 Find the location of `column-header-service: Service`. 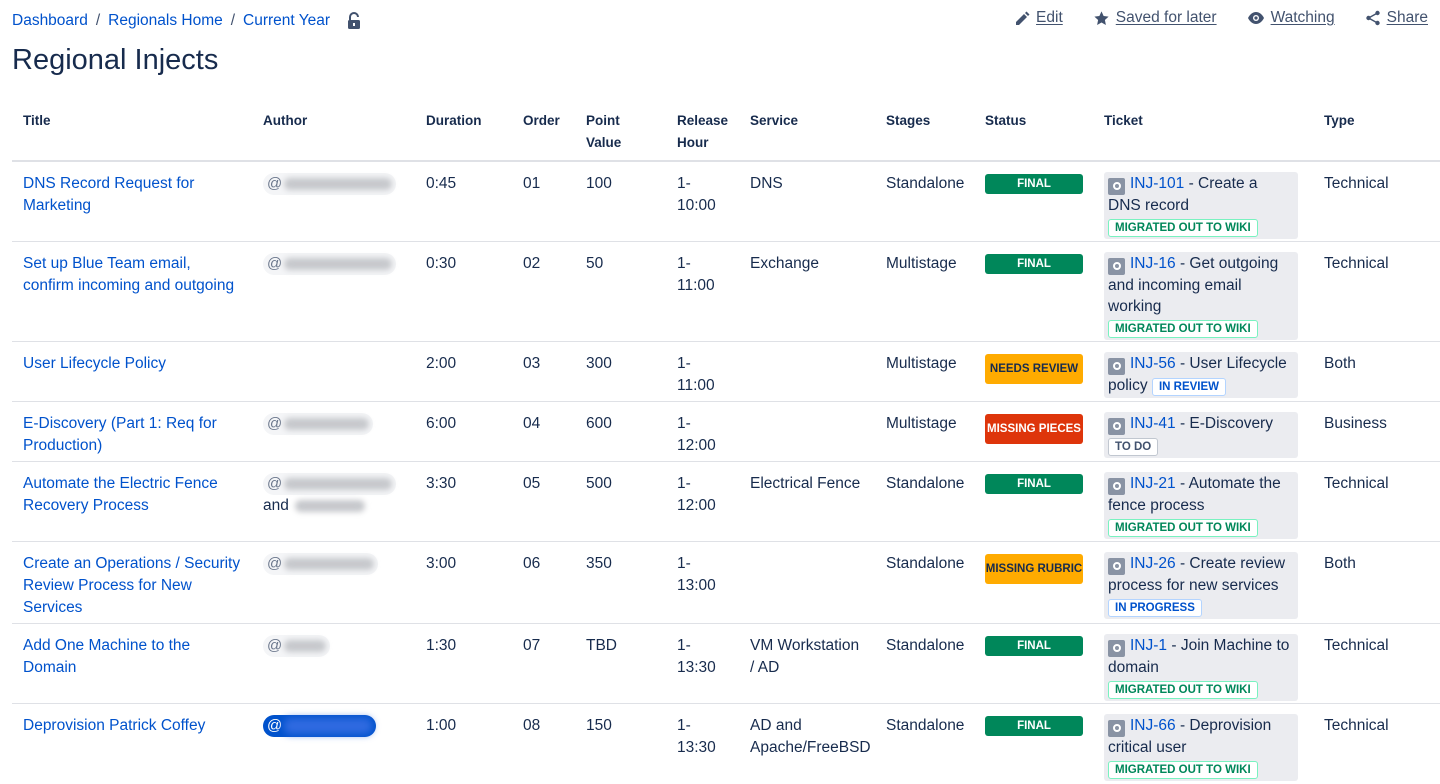

column-header-service: Service is located at coordinates (807, 130).